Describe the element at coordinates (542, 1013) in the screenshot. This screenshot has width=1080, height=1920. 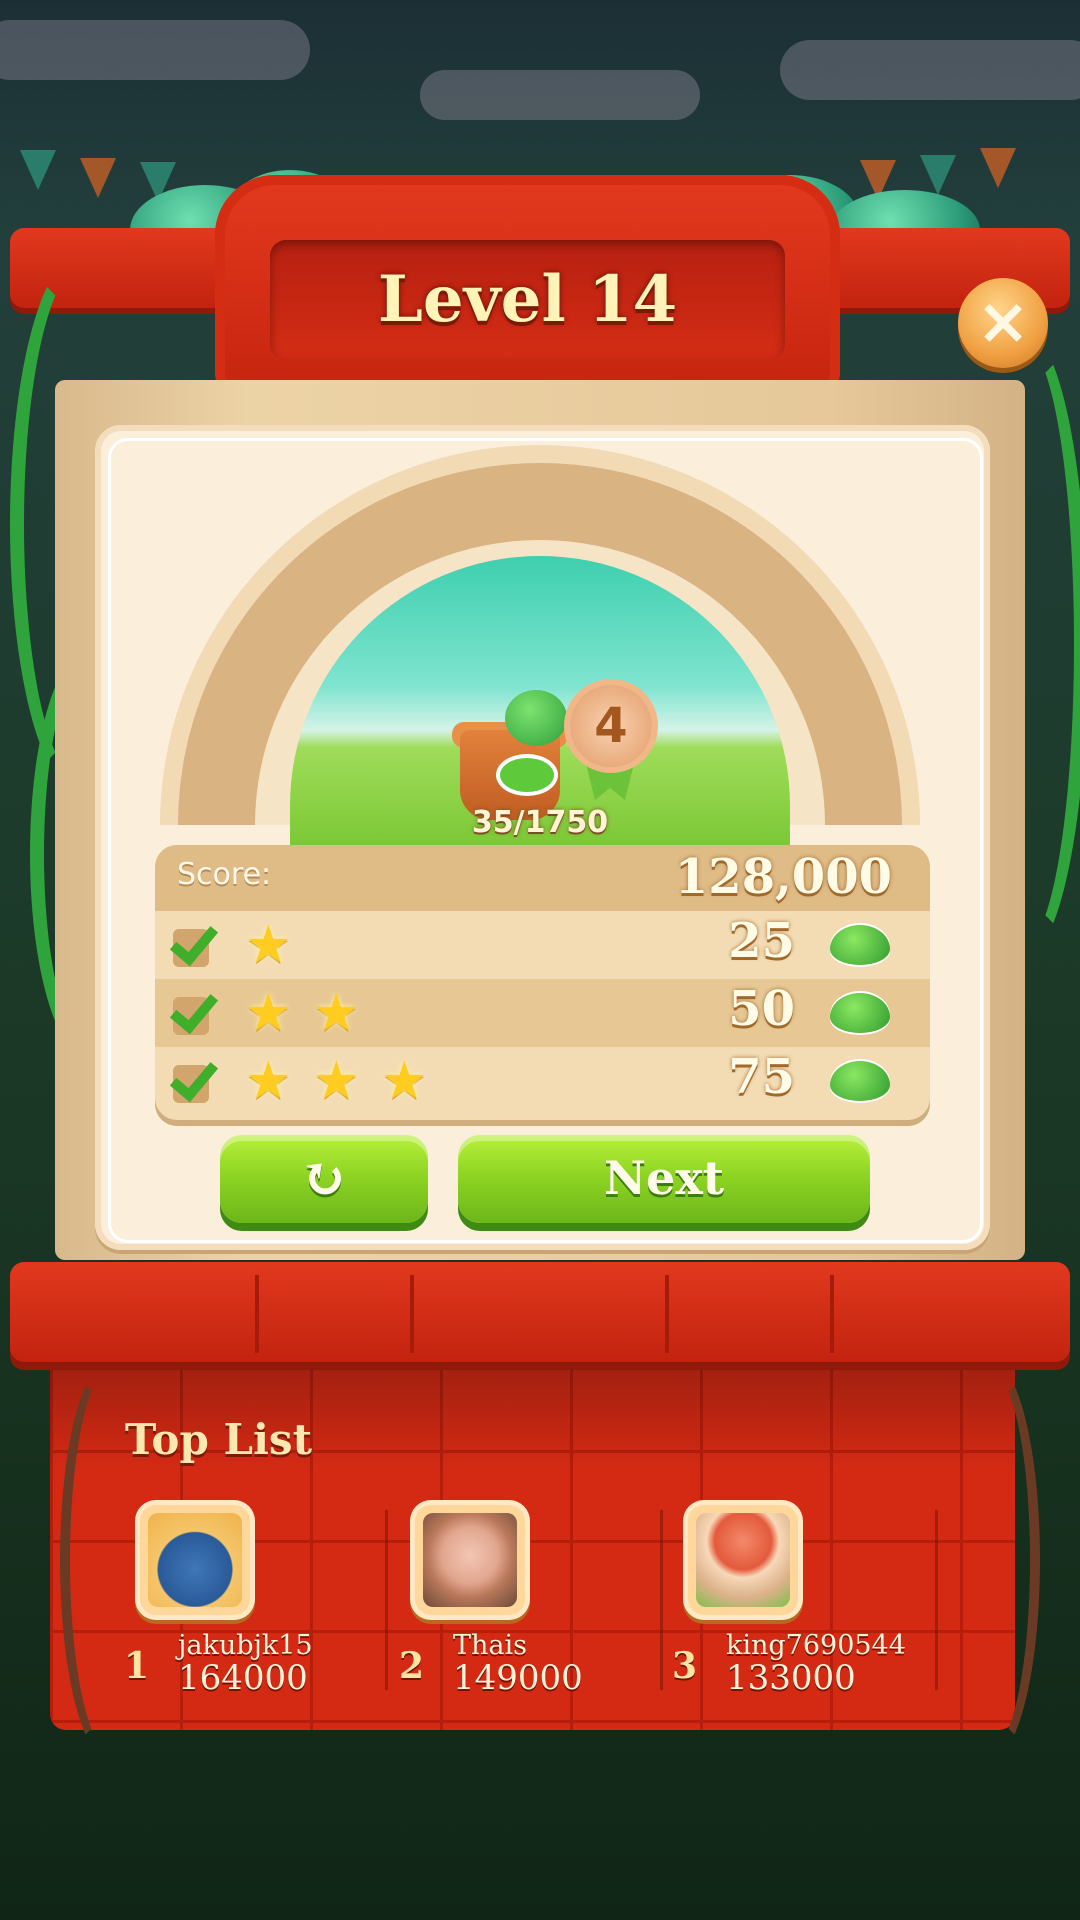
I see `star-tier-row: ★ ★ 50` at that location.